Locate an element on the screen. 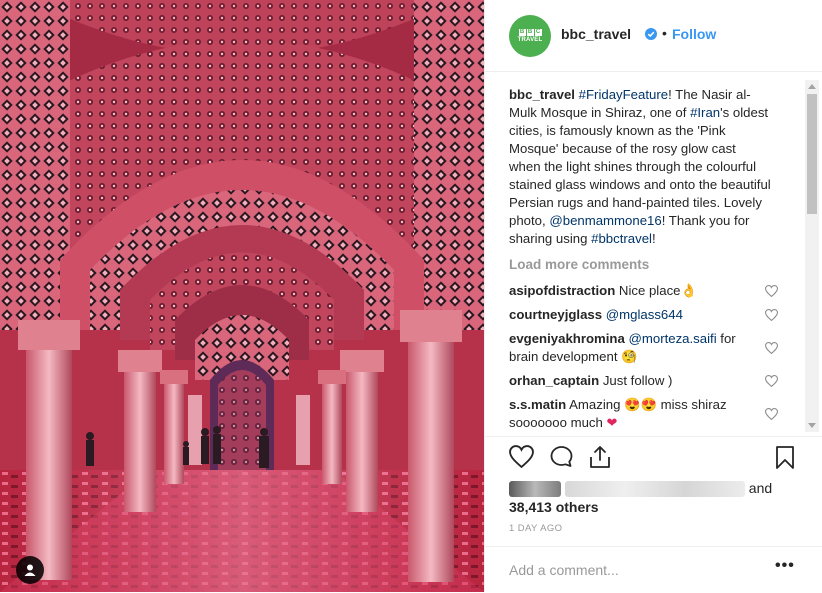 Image resolution: width=822 pixels, height=593 pixels. comment-emoji: 🧐 is located at coordinates (629, 356).